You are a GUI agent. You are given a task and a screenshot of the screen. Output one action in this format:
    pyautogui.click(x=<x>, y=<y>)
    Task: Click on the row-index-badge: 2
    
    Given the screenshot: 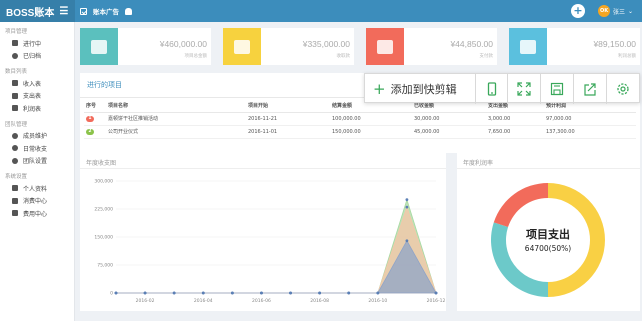 What is the action you would take?
    pyautogui.click(x=90, y=132)
    